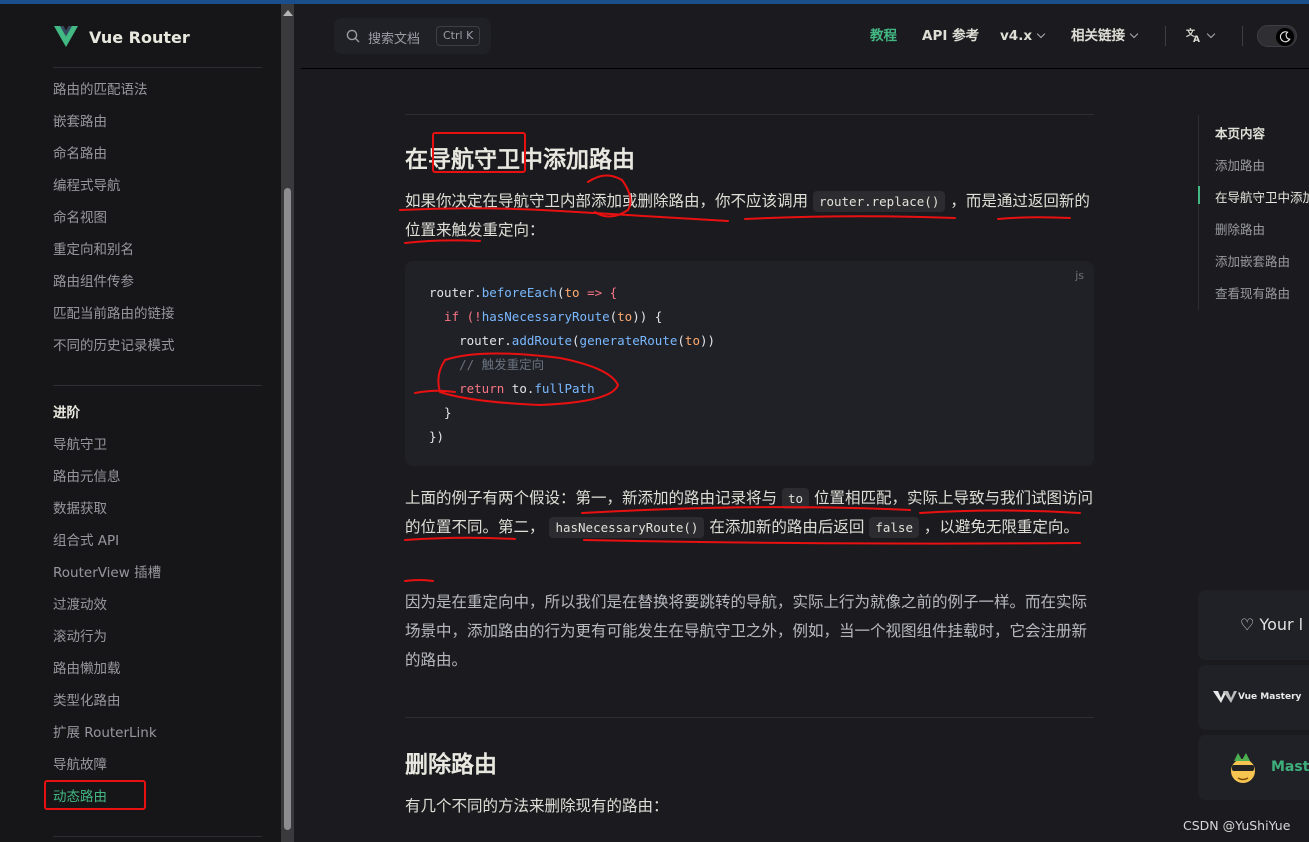  What do you see at coordinates (93, 250) in the screenshot?
I see `sidebar-item-redirect-alias: 重定向和别名` at bounding box center [93, 250].